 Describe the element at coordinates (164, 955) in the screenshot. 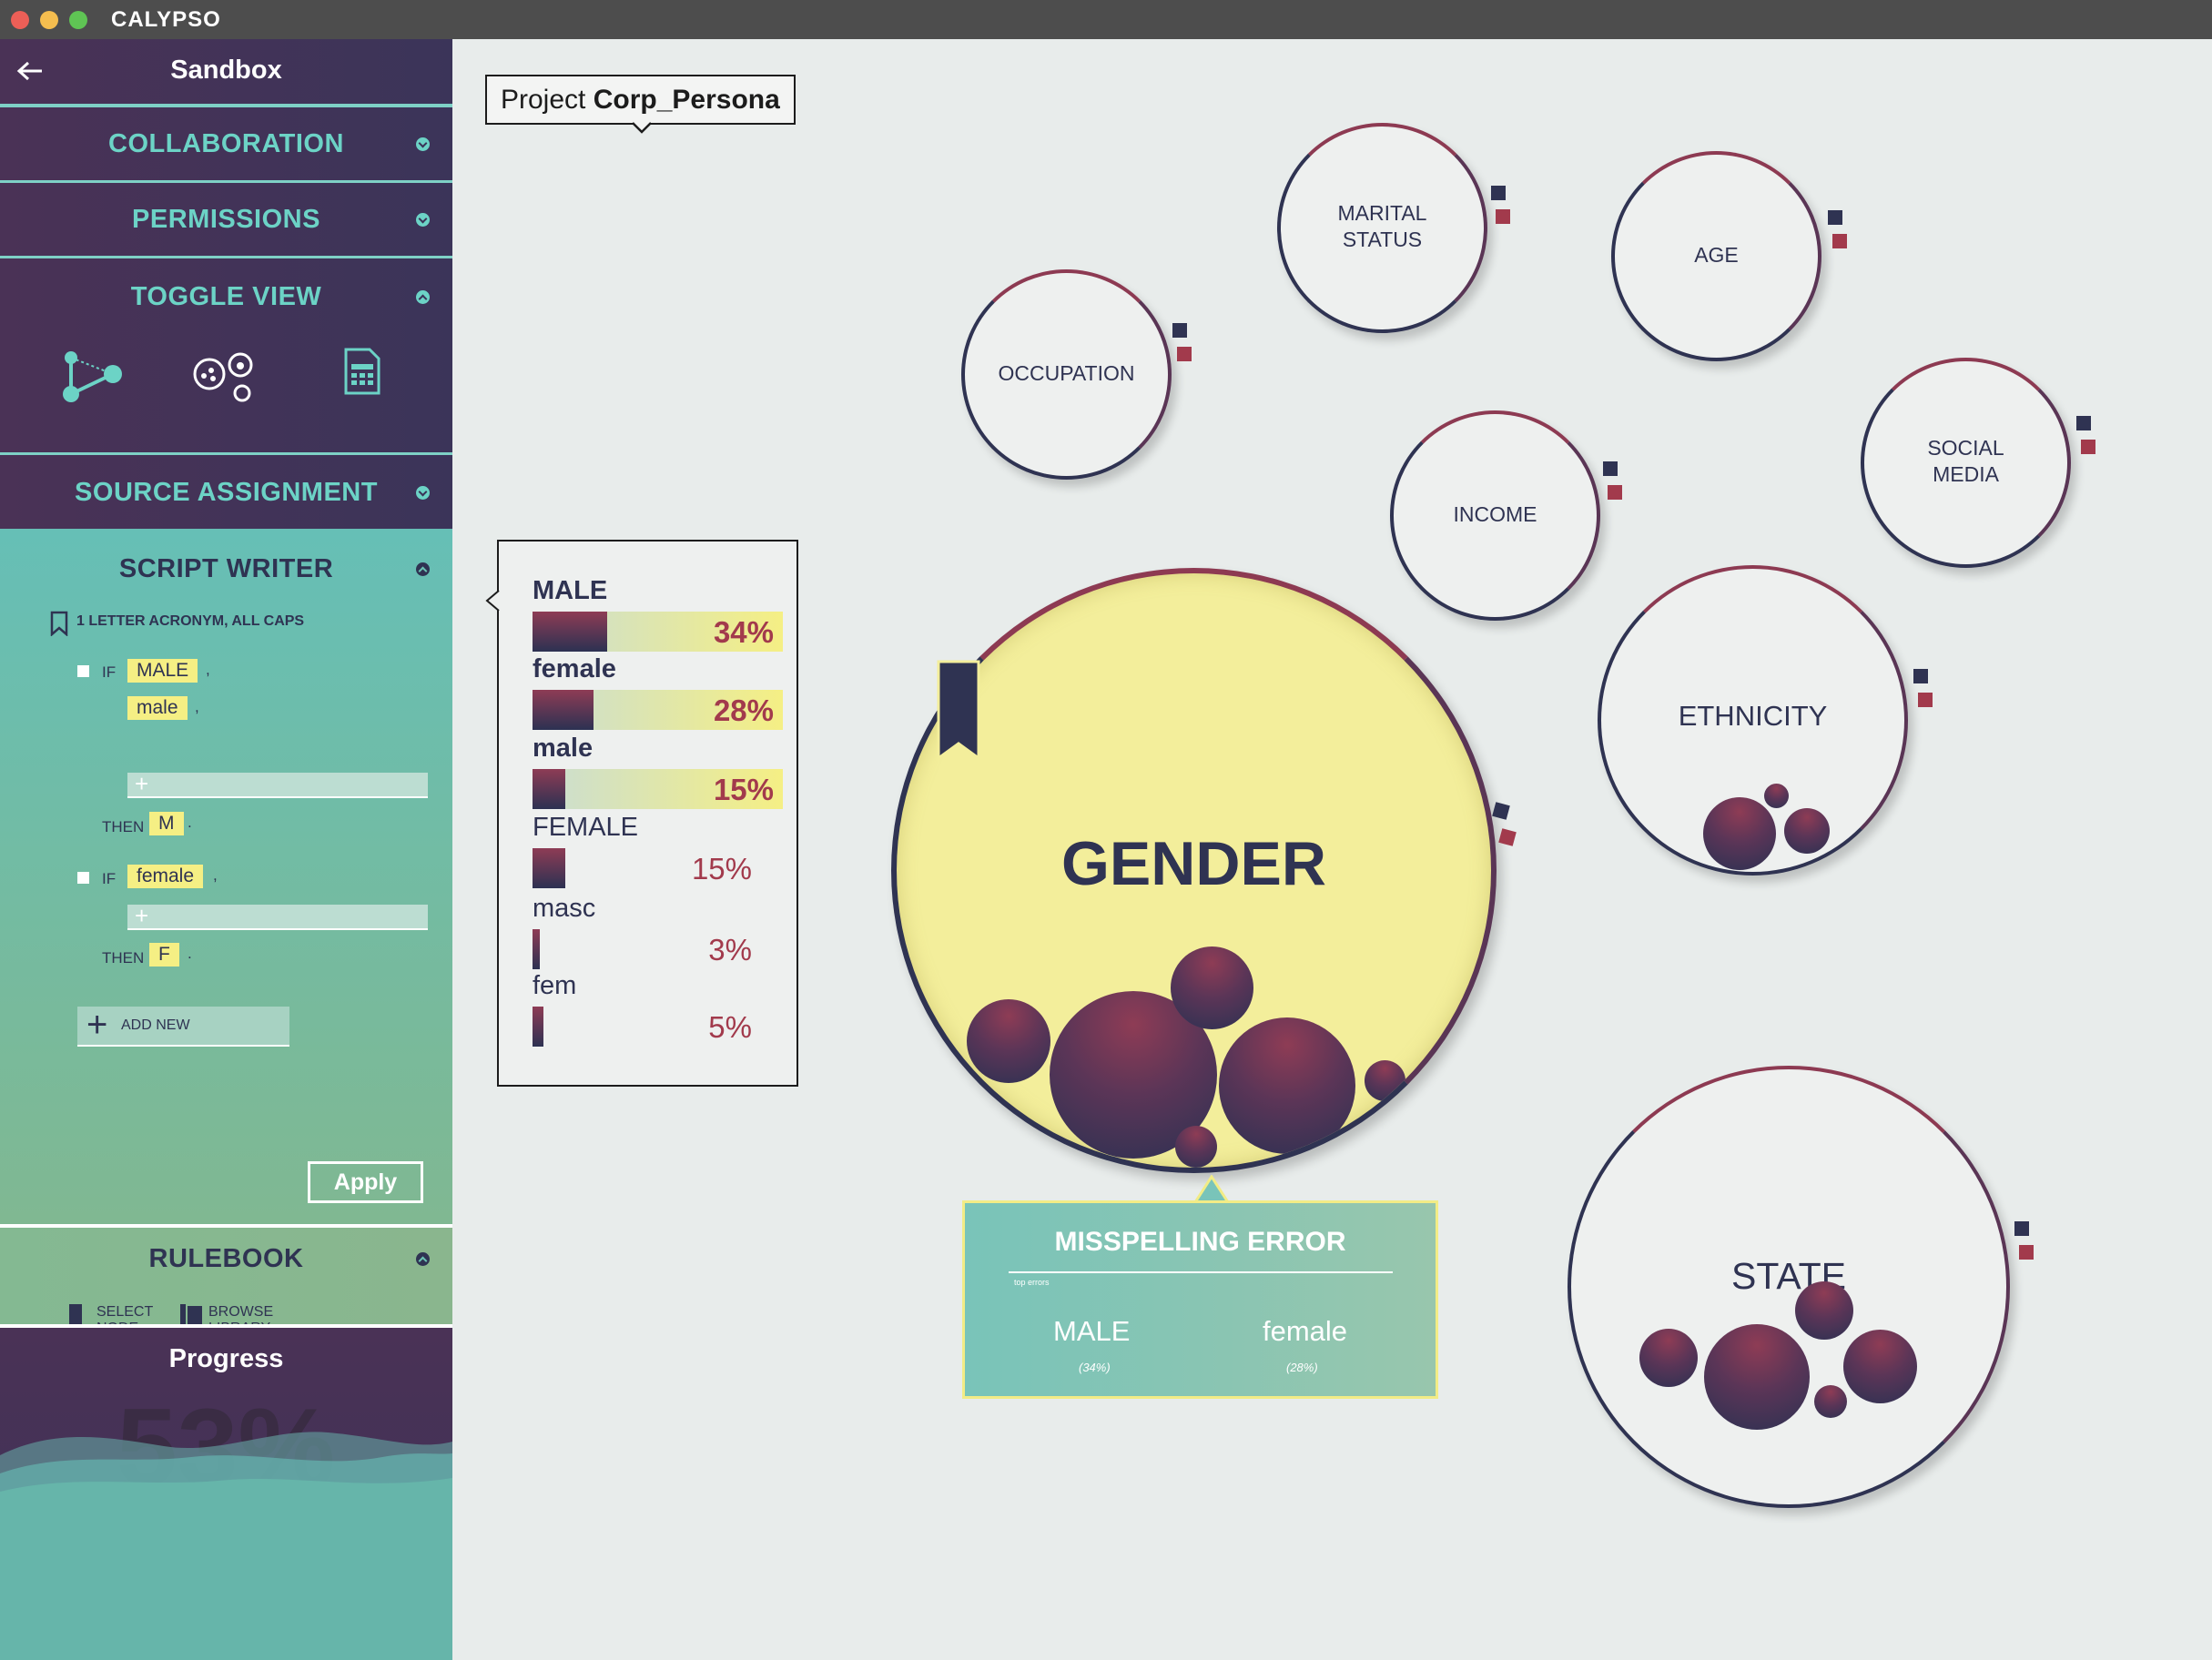

I see `then-chip: F` at that location.